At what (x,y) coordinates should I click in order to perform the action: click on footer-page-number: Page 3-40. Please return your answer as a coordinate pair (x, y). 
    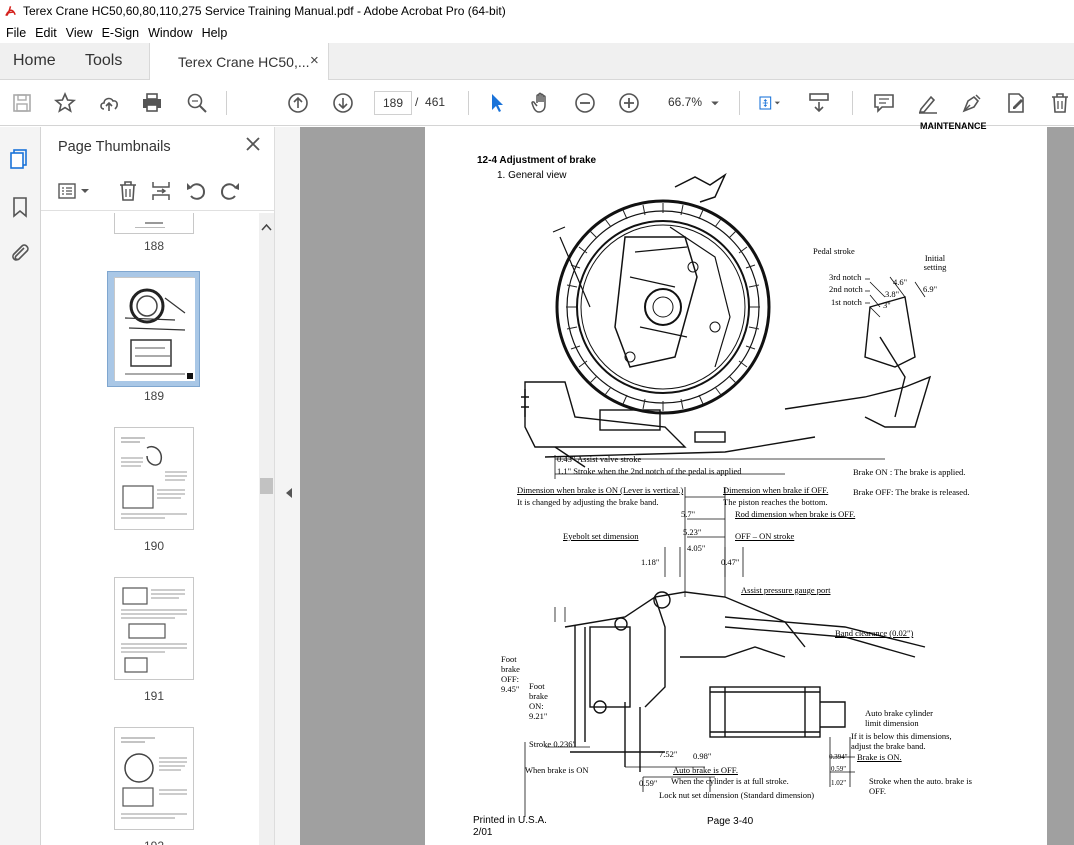
    Looking at the image, I should click on (730, 821).